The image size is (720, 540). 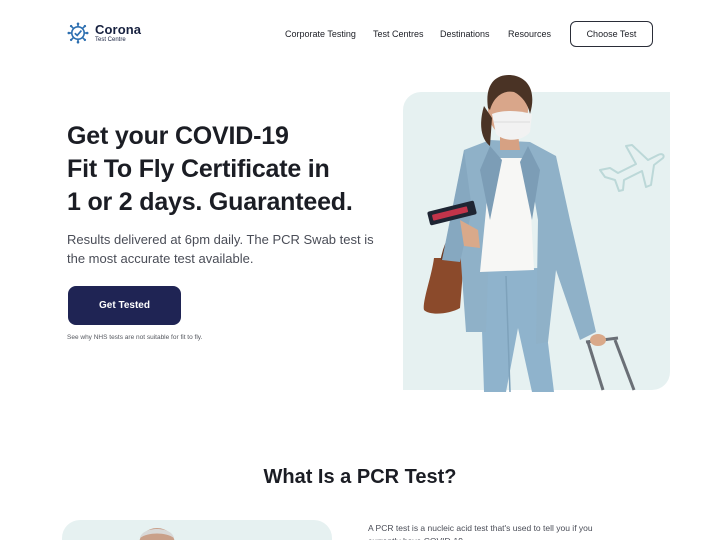 What do you see at coordinates (110, 40) in the screenshot?
I see `brand-subtitle: Test Centre` at bounding box center [110, 40].